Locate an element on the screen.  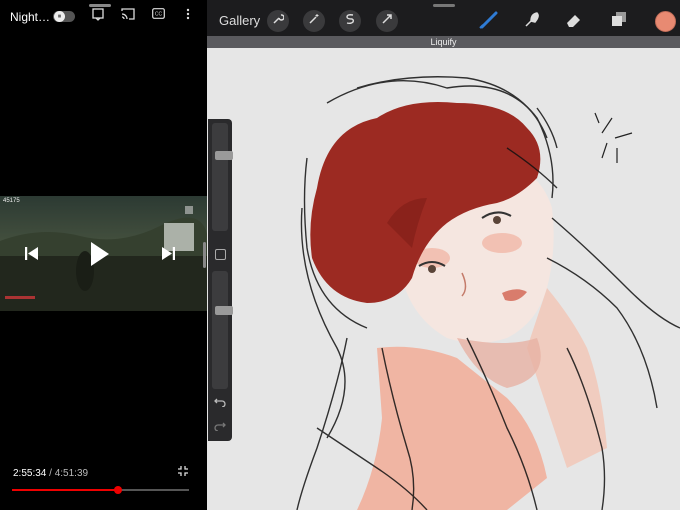
layers-icon is located at coordinates (619, 21).